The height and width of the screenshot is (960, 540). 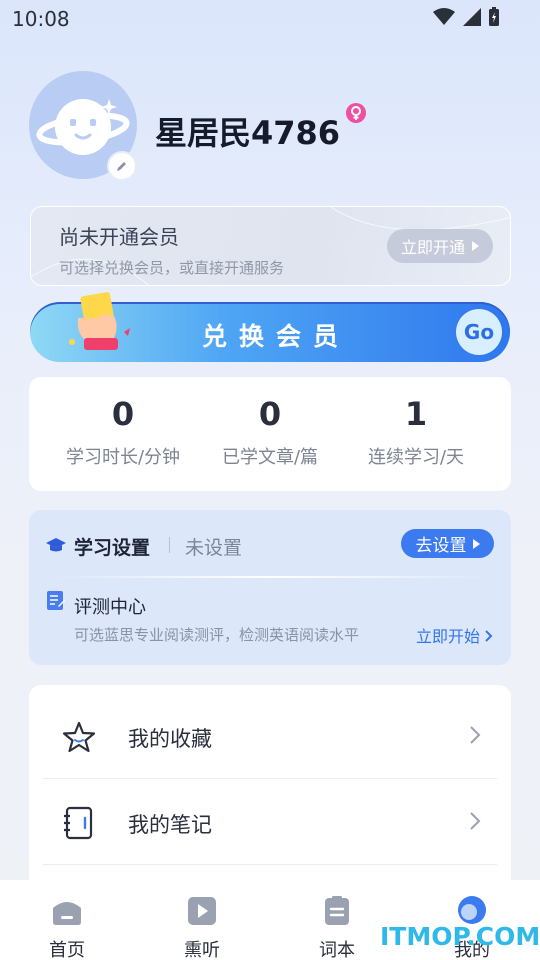 What do you see at coordinates (202, 950) in the screenshot?
I see `tab-label: 熏听` at bounding box center [202, 950].